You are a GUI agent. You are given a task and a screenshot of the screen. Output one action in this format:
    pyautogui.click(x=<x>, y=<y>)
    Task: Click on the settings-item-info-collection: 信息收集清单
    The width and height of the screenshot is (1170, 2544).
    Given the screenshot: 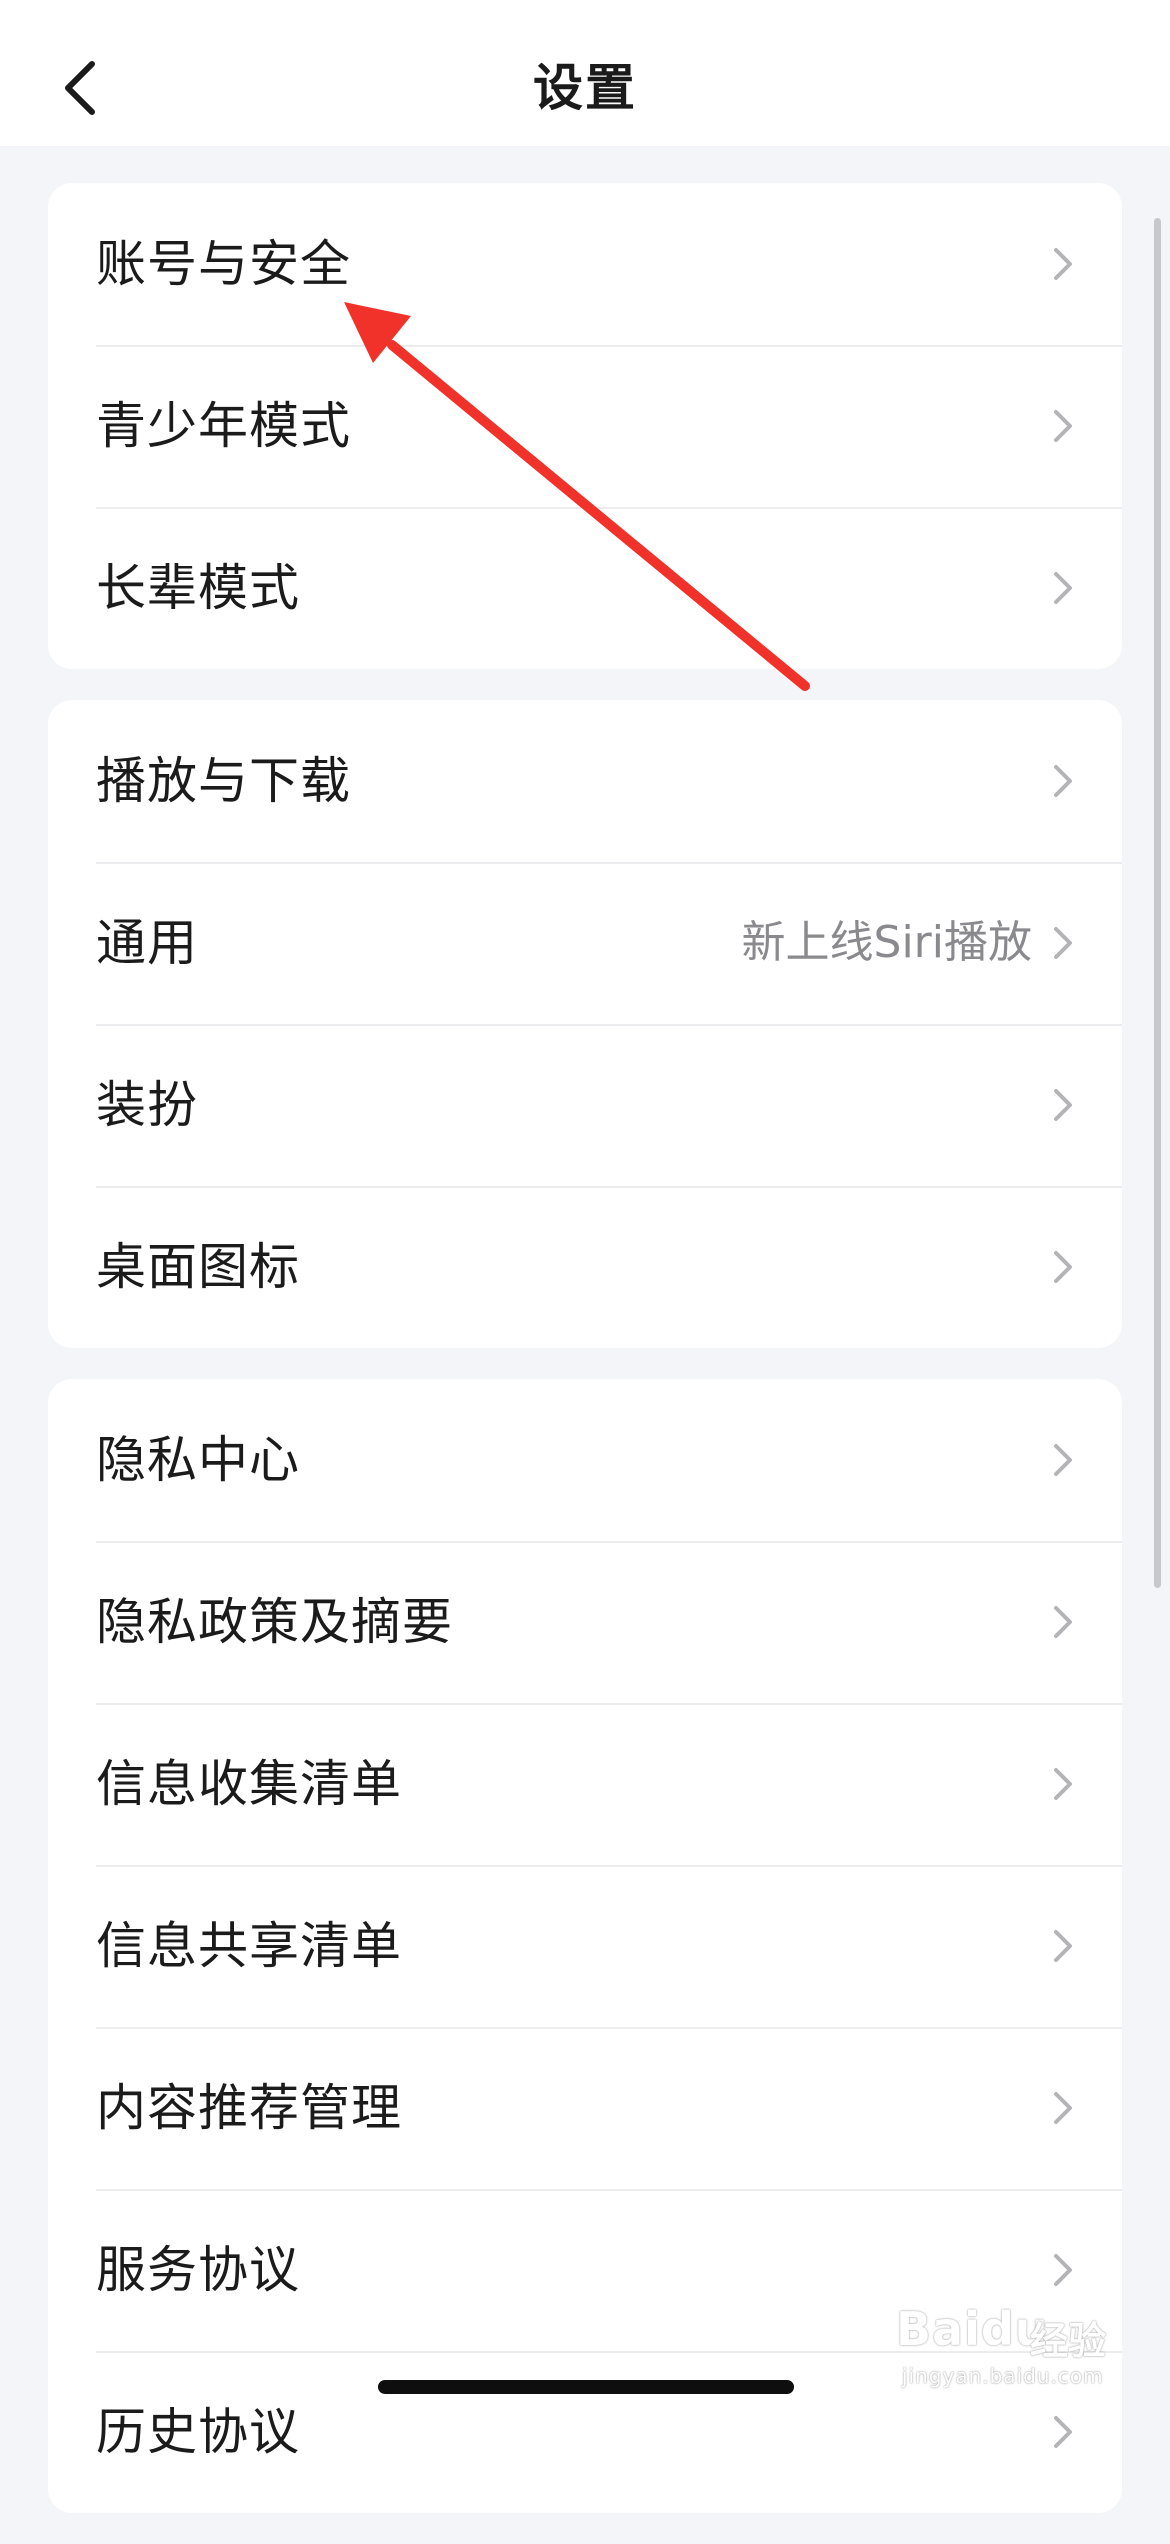 What is the action you would take?
    pyautogui.click(x=585, y=1784)
    